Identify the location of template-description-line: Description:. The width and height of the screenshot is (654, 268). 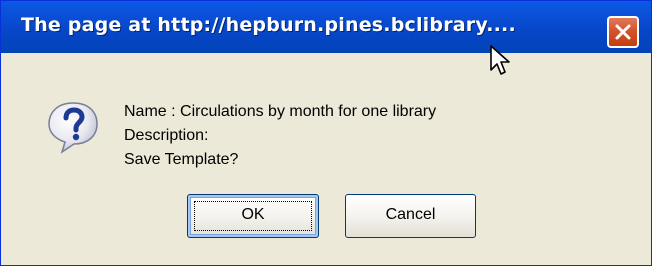
(166, 135).